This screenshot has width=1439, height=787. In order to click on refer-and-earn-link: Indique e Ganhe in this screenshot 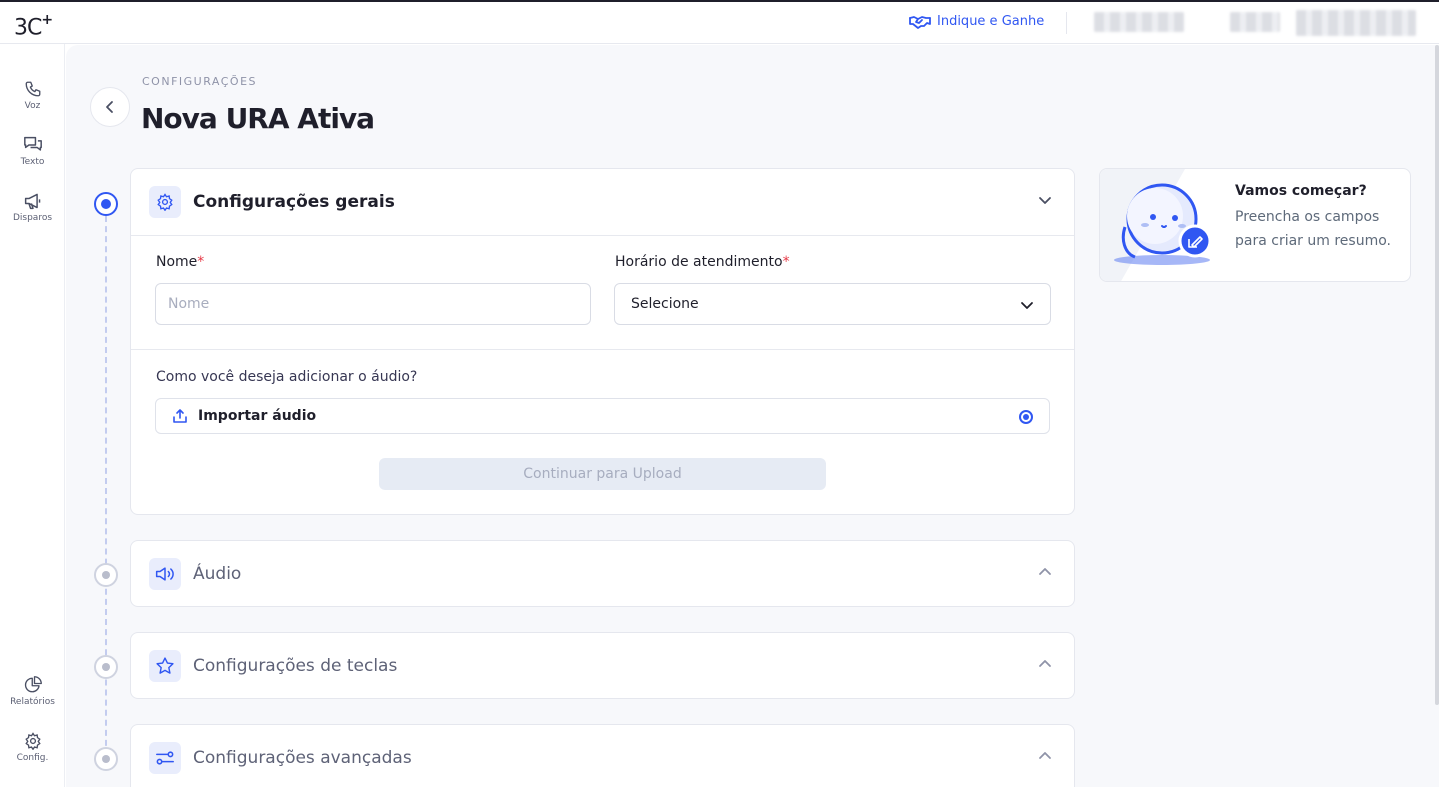, I will do `click(976, 21)`.